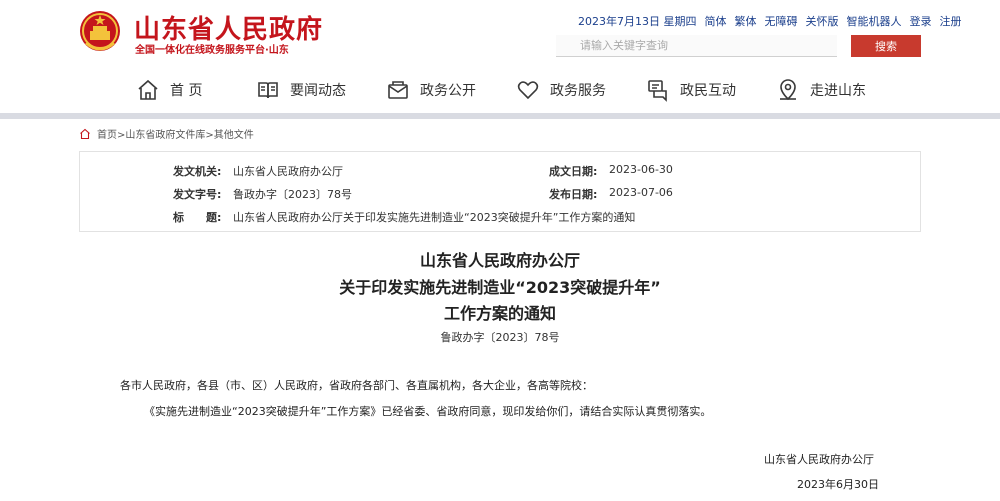  What do you see at coordinates (500, 91) in the screenshot?
I see `main-nav: 首 页 要闻动态 政务公开 政务服务 政民互动 走进山东` at bounding box center [500, 91].